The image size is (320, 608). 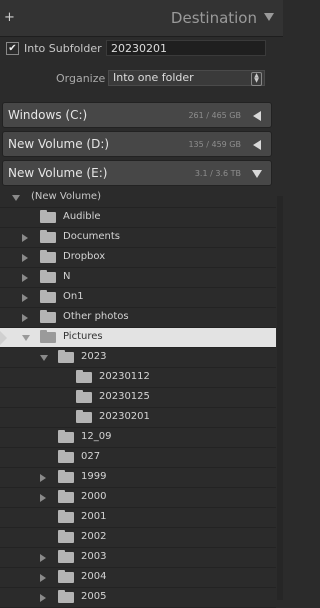 I want to click on volume-name: New Volume (D:), so click(x=59, y=144).